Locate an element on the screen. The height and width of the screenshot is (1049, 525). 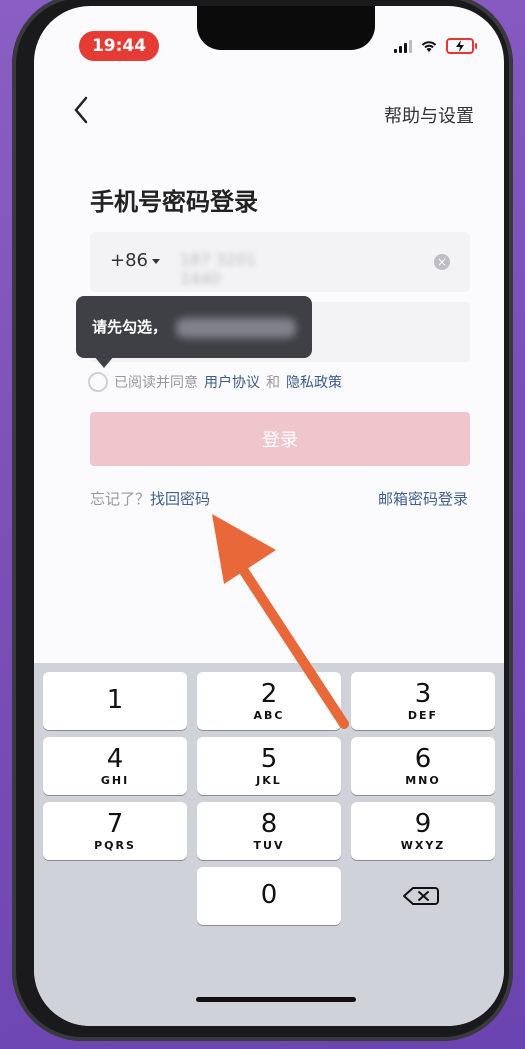
chevron-down-icon is located at coordinates (156, 261).